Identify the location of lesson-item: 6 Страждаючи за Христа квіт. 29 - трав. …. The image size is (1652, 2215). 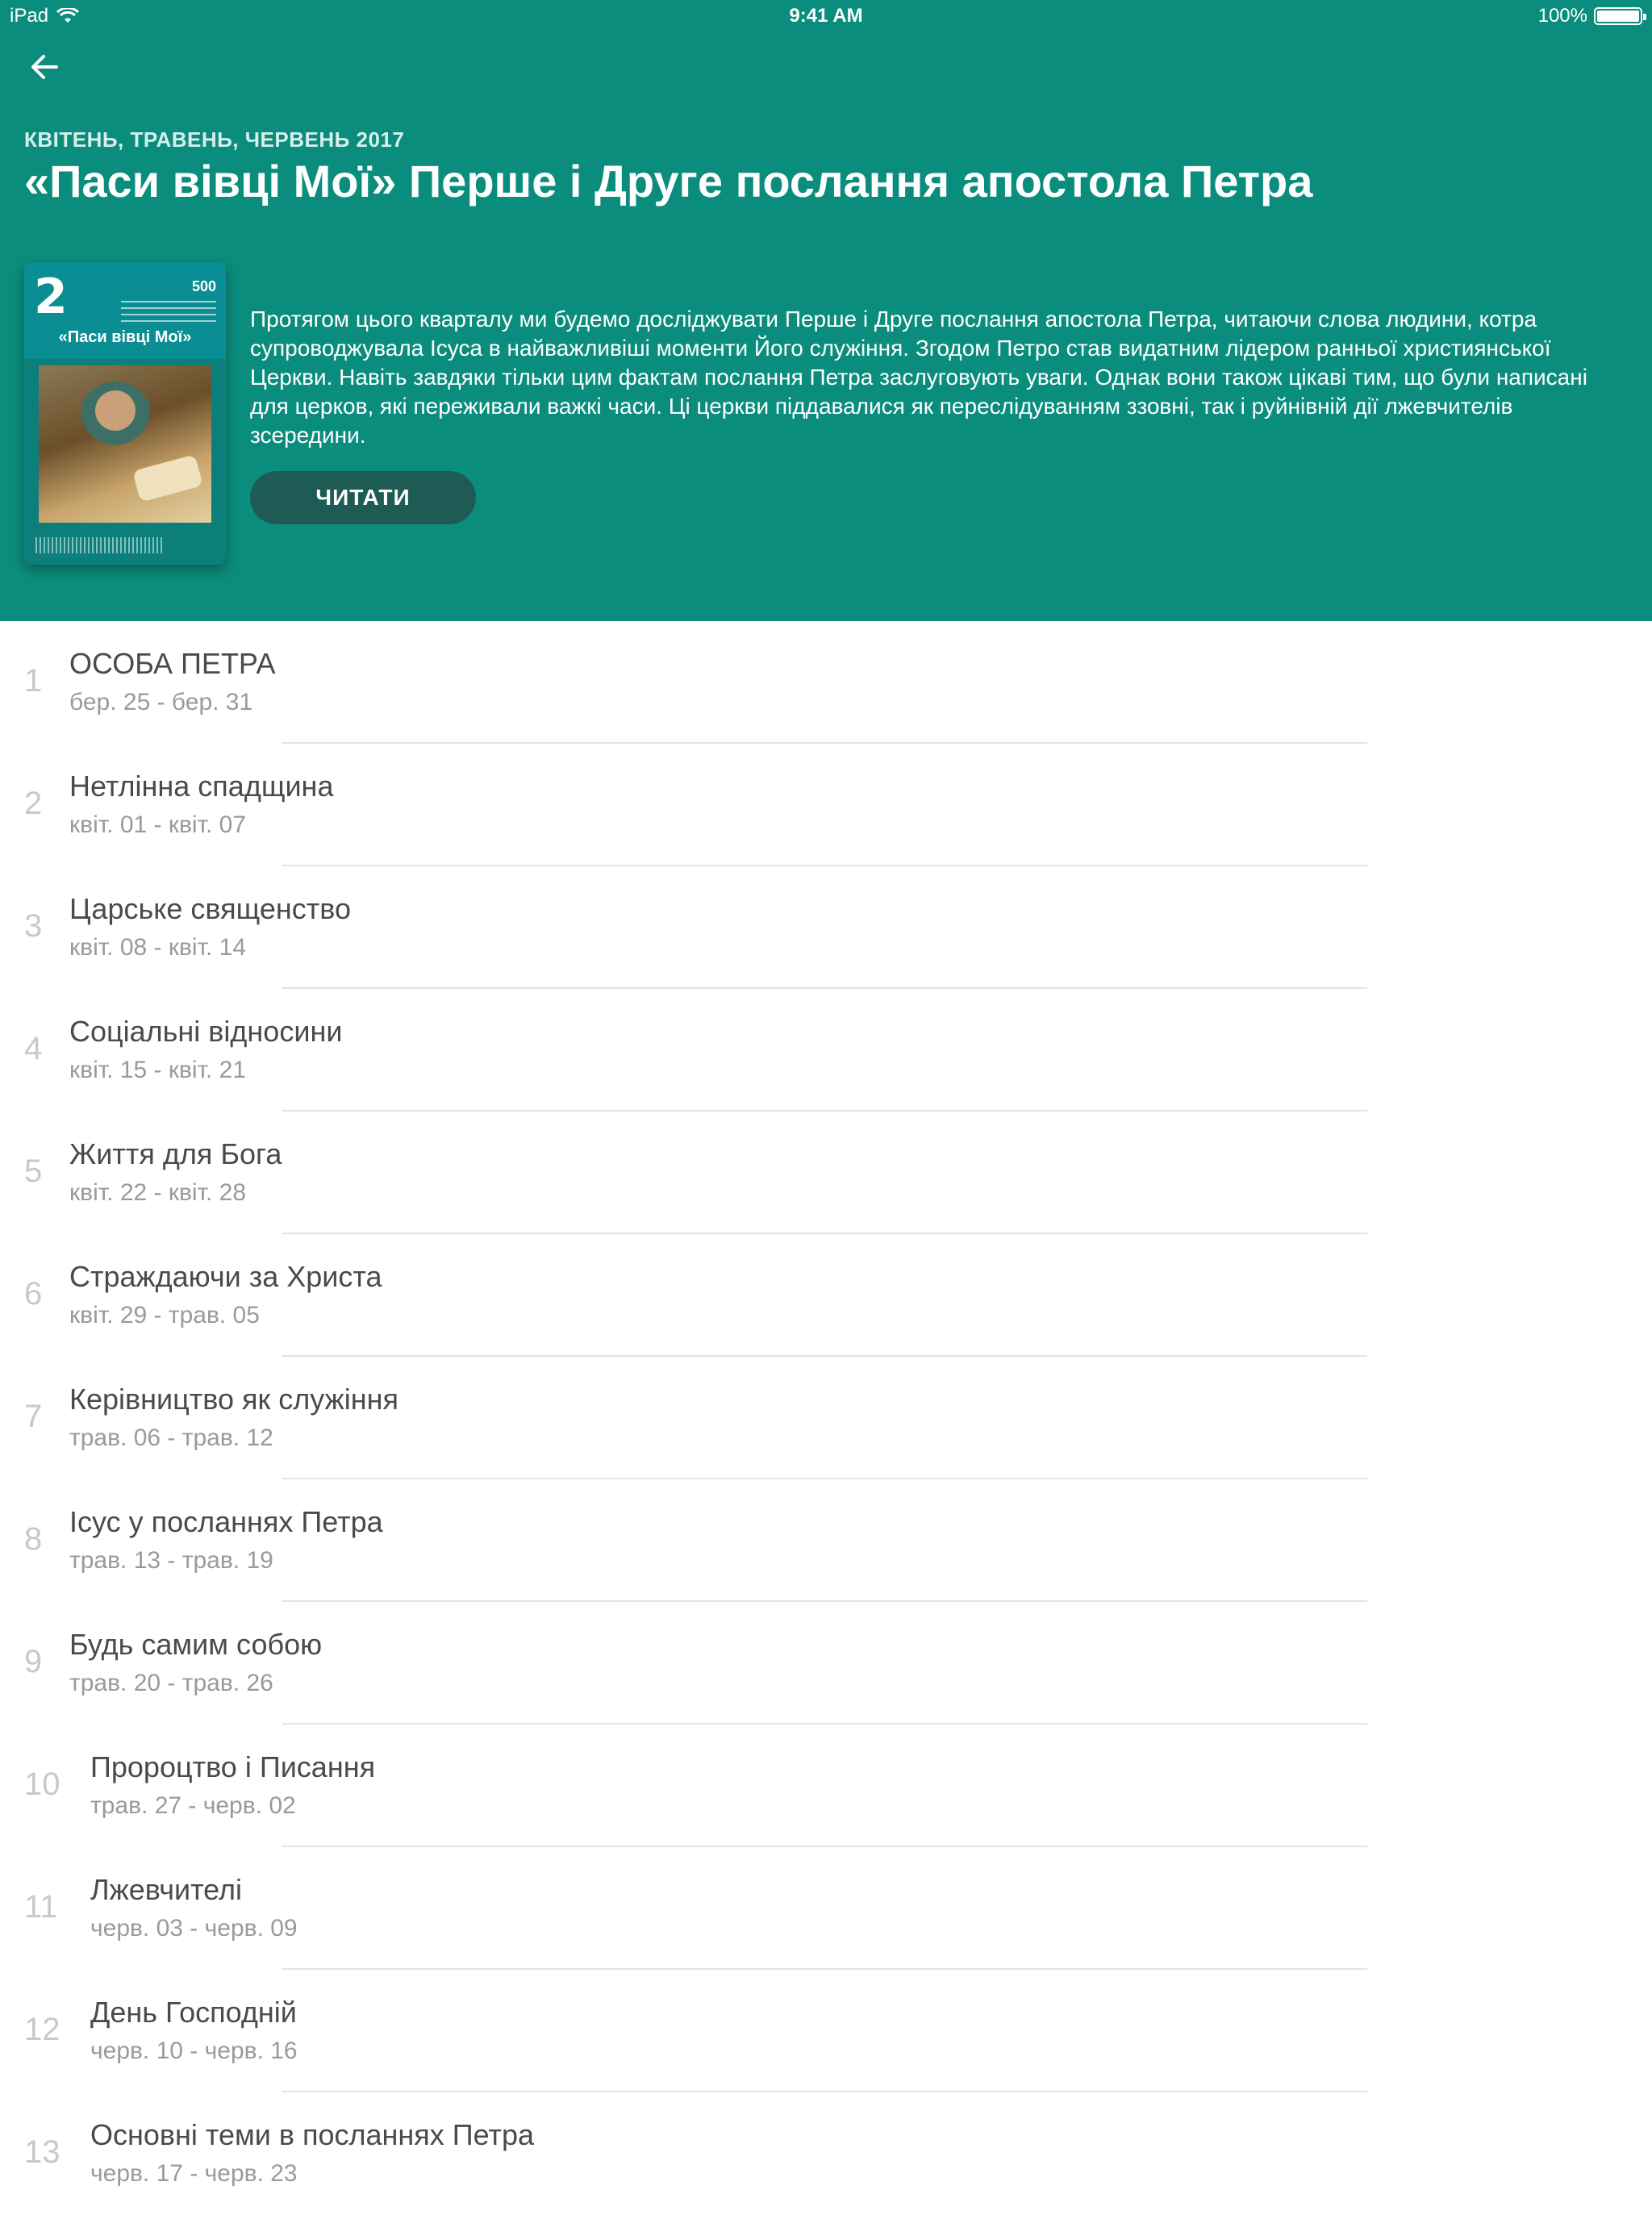
(826, 1295).